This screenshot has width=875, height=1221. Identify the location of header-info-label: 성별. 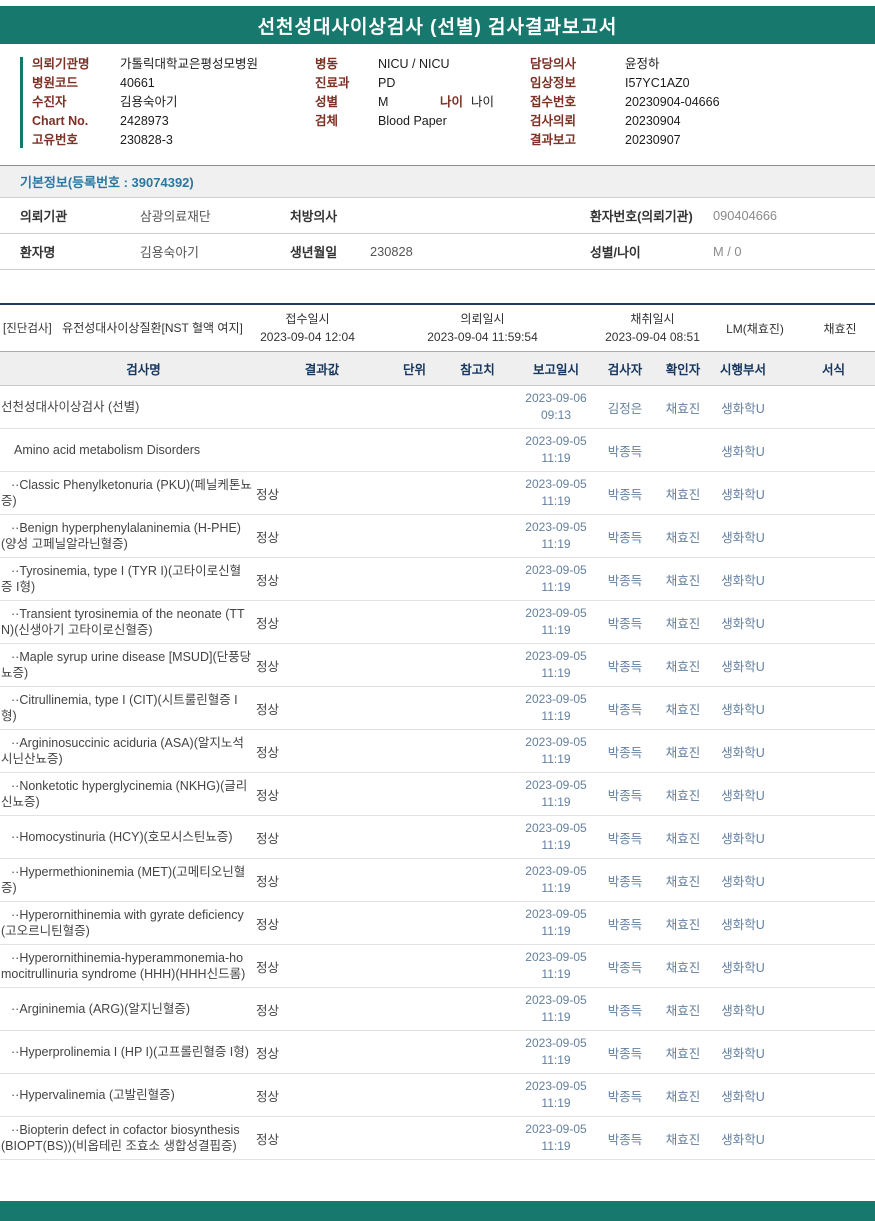
(327, 102).